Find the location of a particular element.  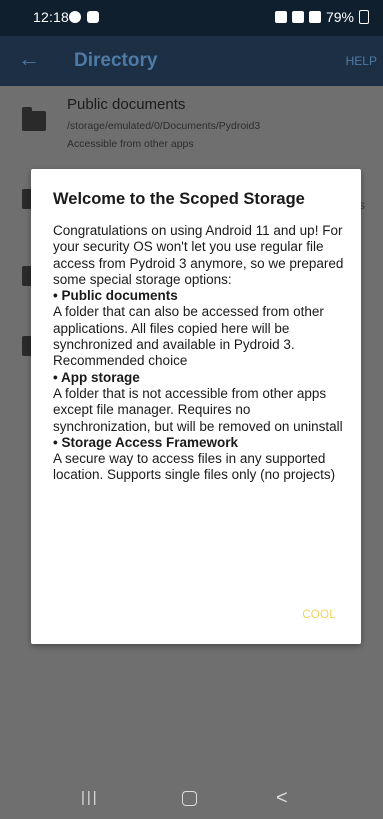

back-arrow-icon: ← is located at coordinates (29, 59).